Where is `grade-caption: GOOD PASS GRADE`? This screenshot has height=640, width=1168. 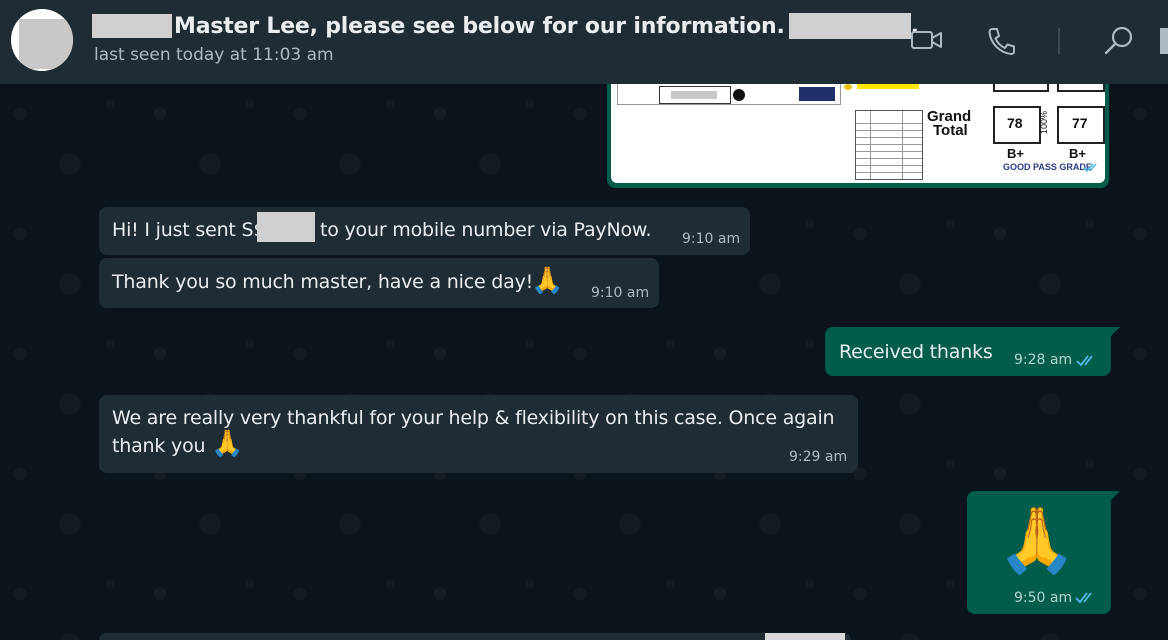 grade-caption: GOOD PASS GRADE is located at coordinates (1047, 167).